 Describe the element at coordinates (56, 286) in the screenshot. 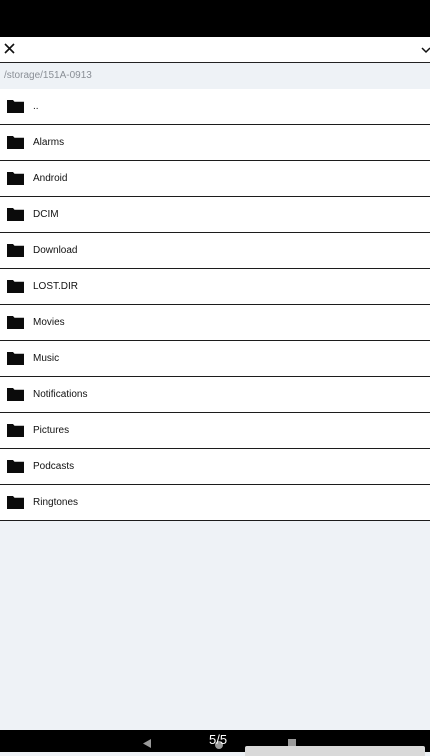

I see `file-name: LOST.DIR` at that location.